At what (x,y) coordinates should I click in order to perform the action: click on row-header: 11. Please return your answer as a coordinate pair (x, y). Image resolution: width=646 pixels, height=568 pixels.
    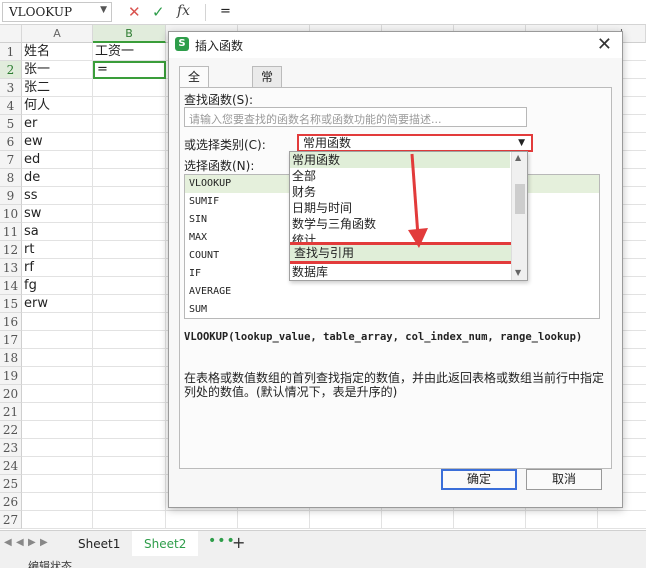
    Looking at the image, I should click on (11, 232).